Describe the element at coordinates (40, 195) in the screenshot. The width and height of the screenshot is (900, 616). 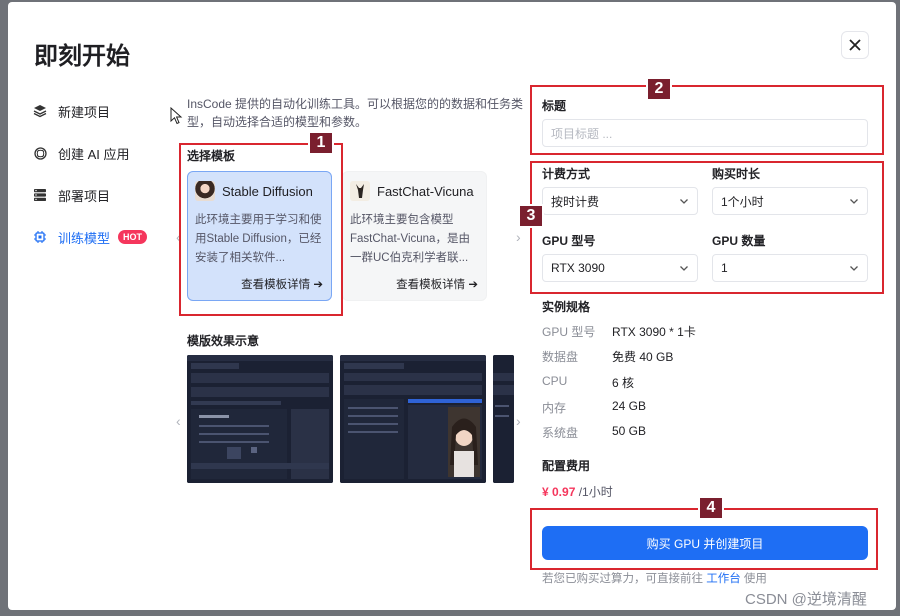
I see `server-icon` at that location.